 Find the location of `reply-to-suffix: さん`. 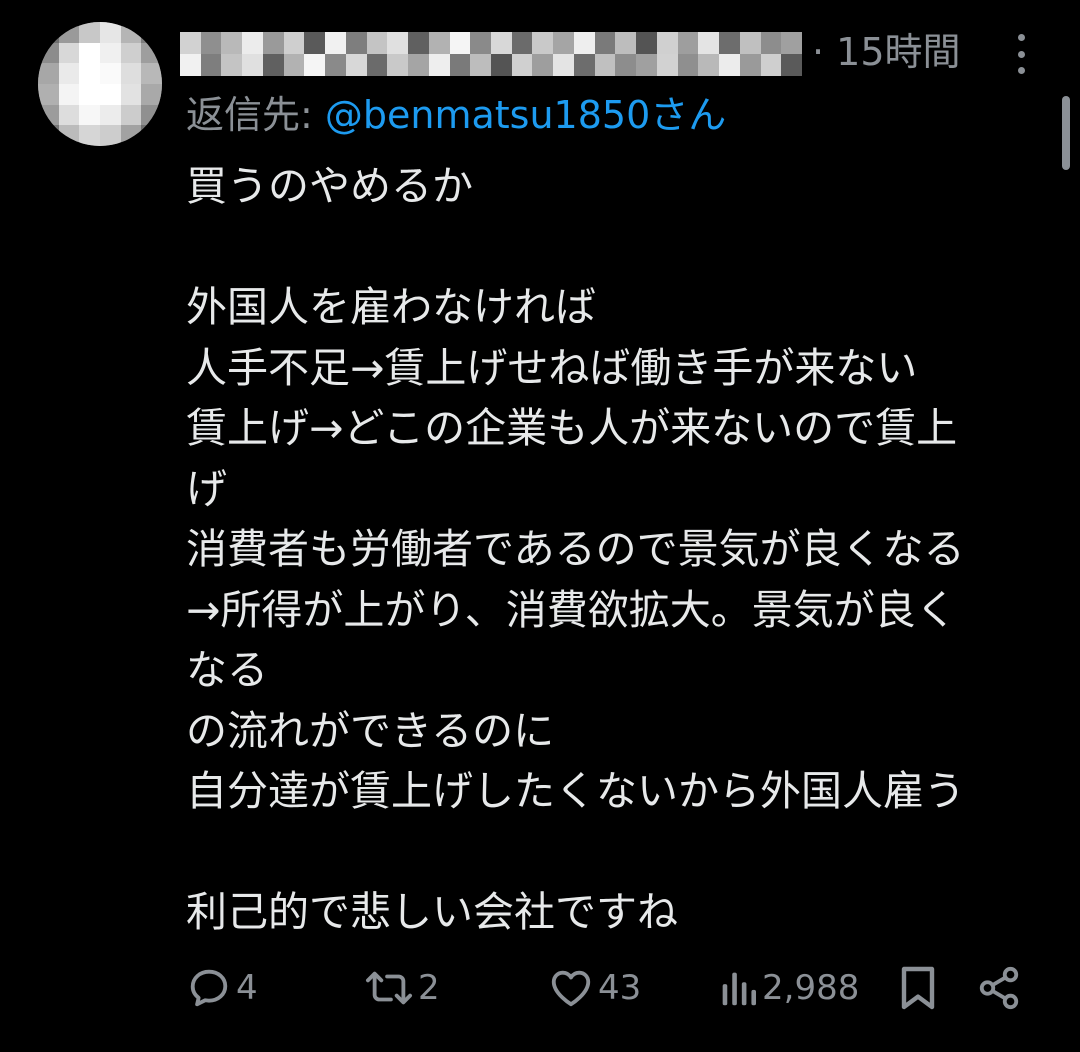

reply-to-suffix: さん is located at coordinates (688, 115).